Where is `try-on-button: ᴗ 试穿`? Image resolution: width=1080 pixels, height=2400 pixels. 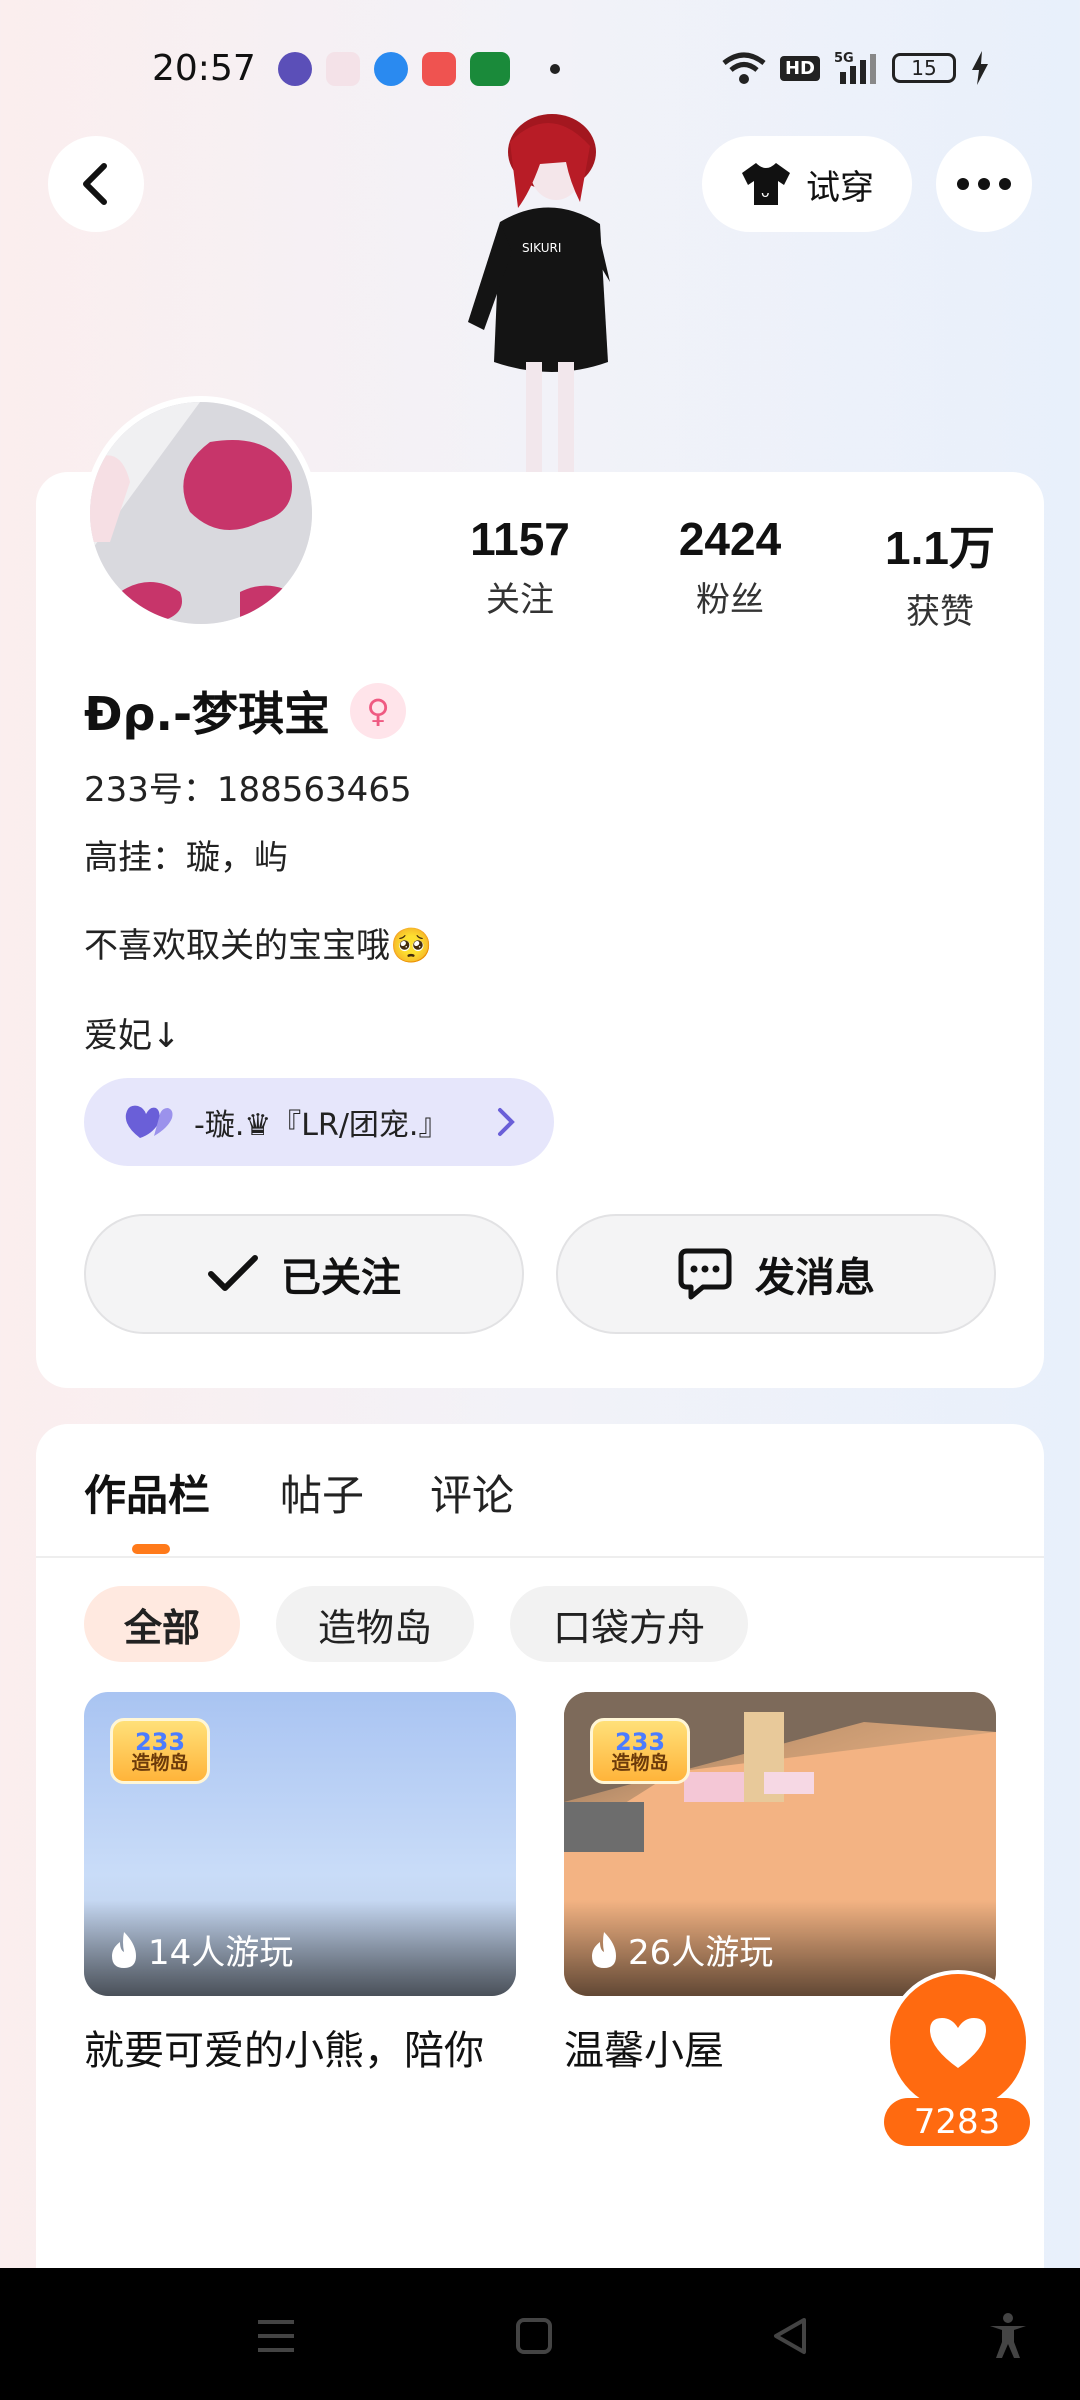 try-on-button: ᴗ 试穿 is located at coordinates (807, 184).